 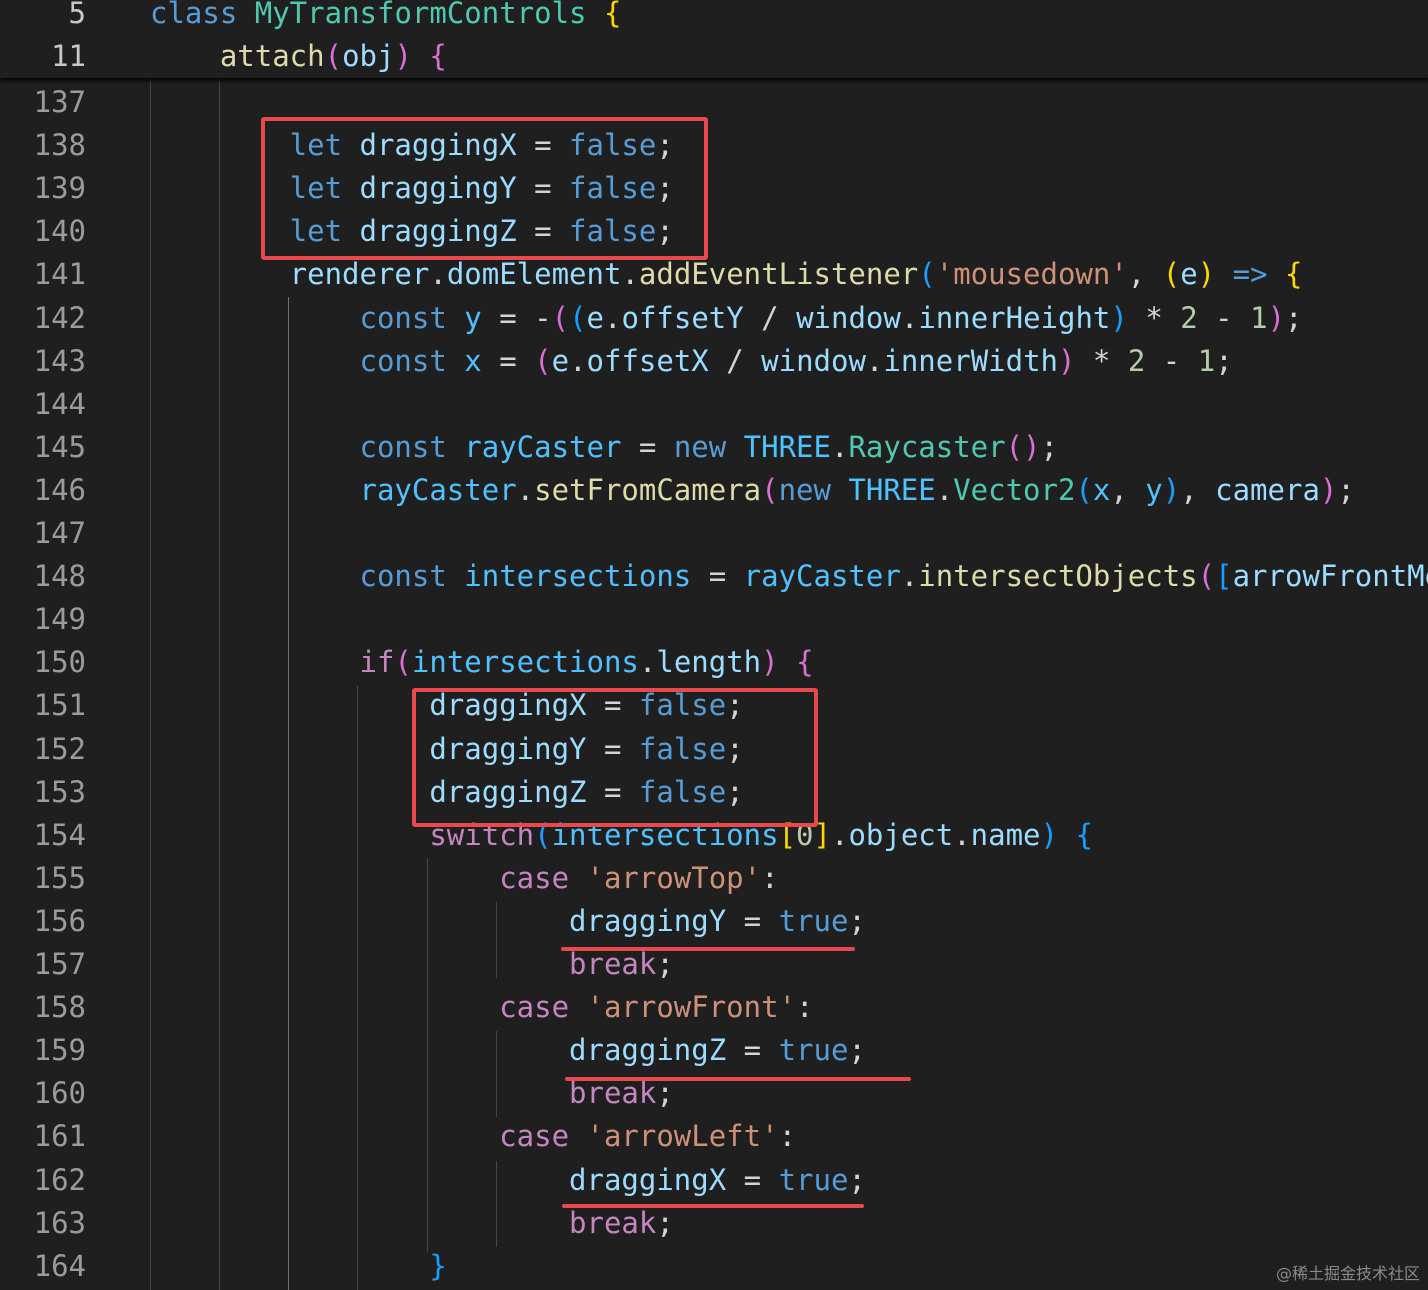 What do you see at coordinates (714, 188) in the screenshot?
I see `code-line: 139 let draggingY = false;` at bounding box center [714, 188].